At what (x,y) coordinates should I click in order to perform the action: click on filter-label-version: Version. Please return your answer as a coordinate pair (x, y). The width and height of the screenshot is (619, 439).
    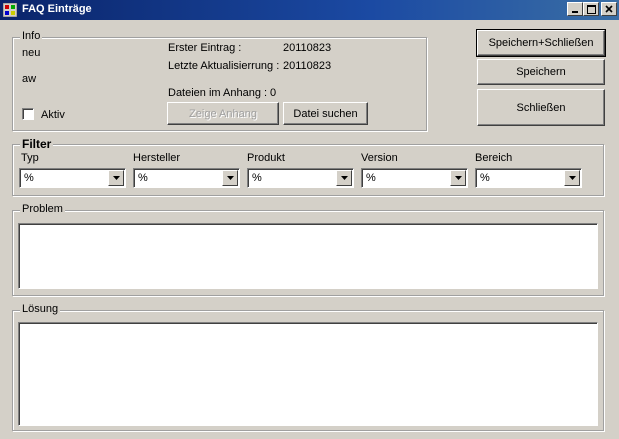
    Looking at the image, I should click on (379, 158).